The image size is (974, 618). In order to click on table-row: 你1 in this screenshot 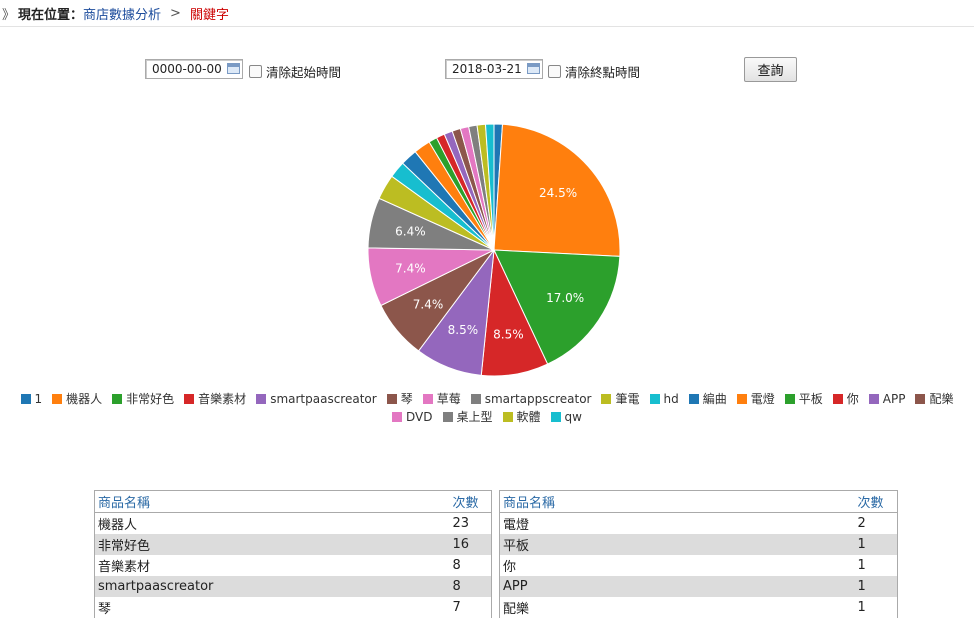, I will do `click(699, 565)`.